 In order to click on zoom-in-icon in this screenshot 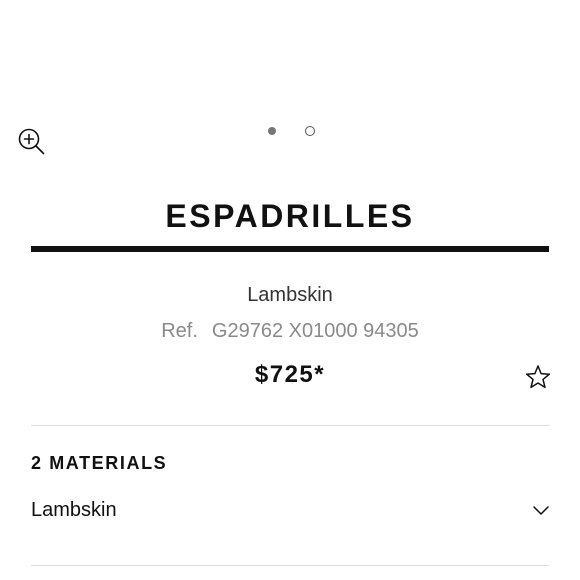, I will do `click(31, 141)`.